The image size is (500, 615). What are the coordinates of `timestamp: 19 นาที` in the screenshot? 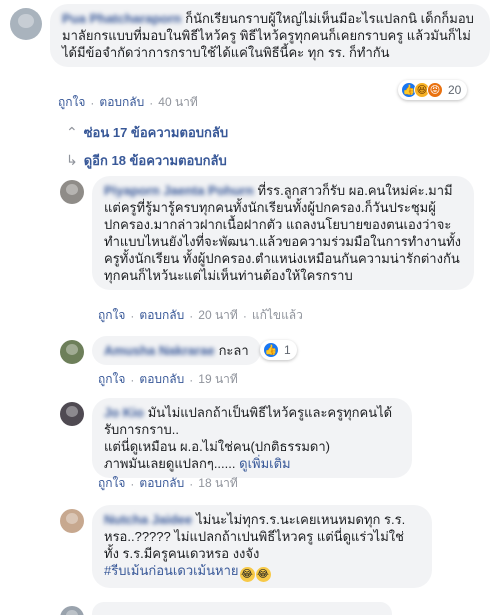 It's located at (218, 379).